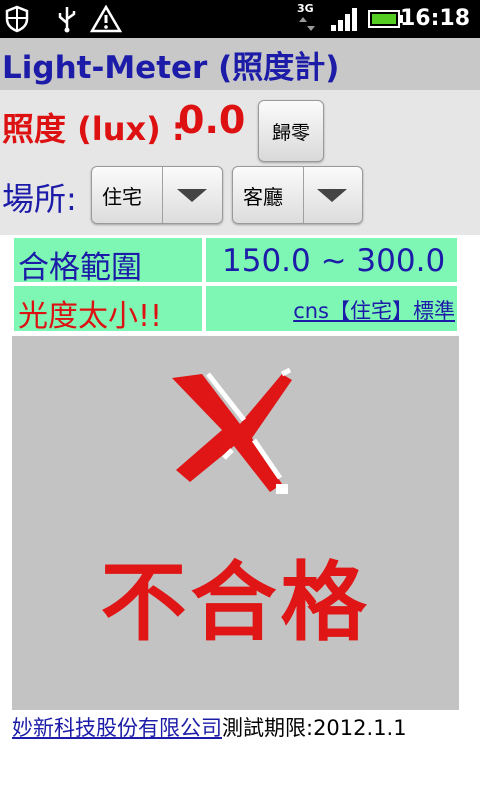  Describe the element at coordinates (157, 195) in the screenshot. I see `place-category-dropdown: 住宅` at that location.